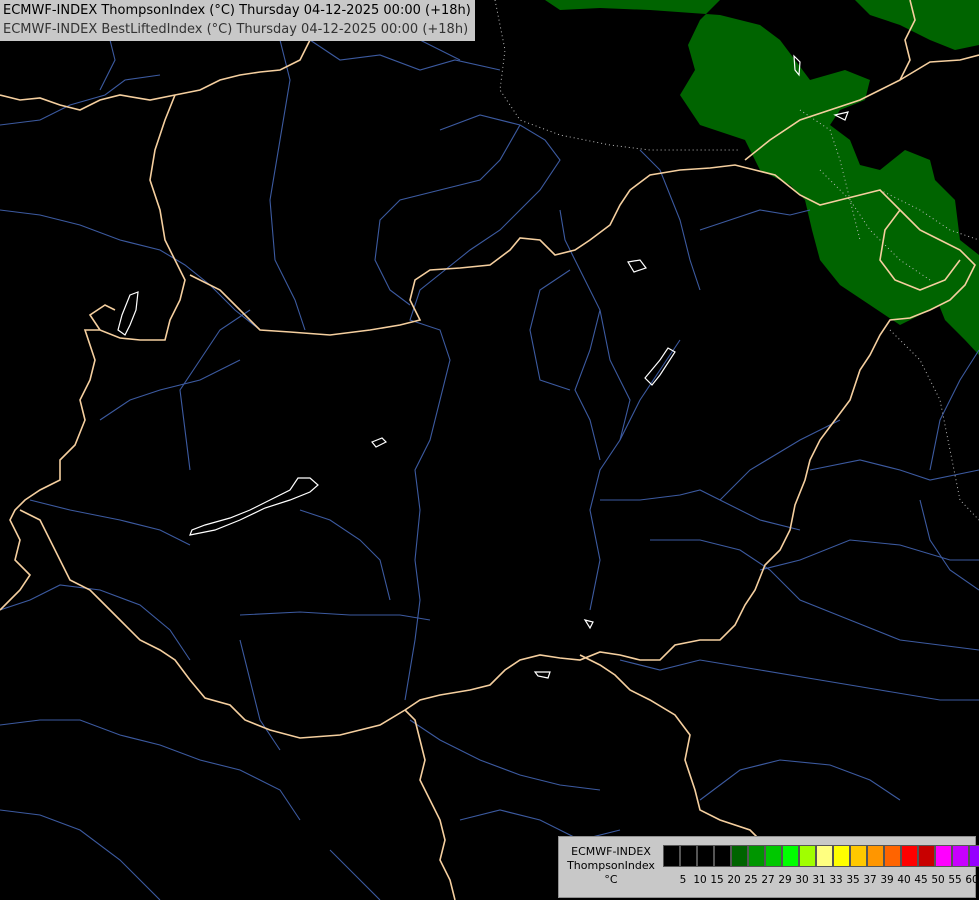 This screenshot has width=979, height=900. I want to click on legend-swatches, so click(821, 856).